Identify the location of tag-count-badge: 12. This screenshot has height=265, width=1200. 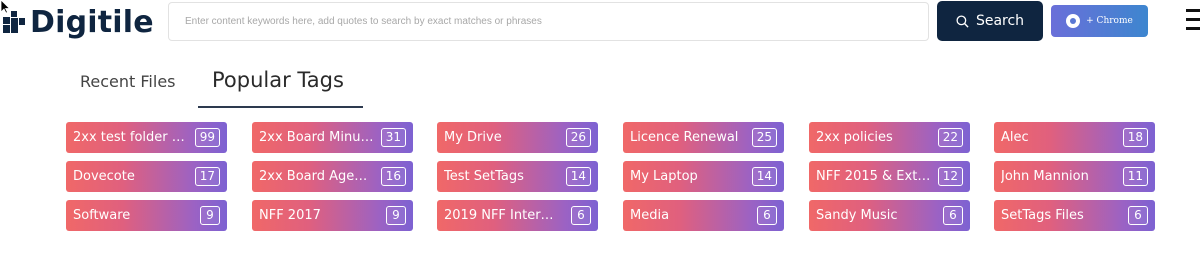
(950, 176).